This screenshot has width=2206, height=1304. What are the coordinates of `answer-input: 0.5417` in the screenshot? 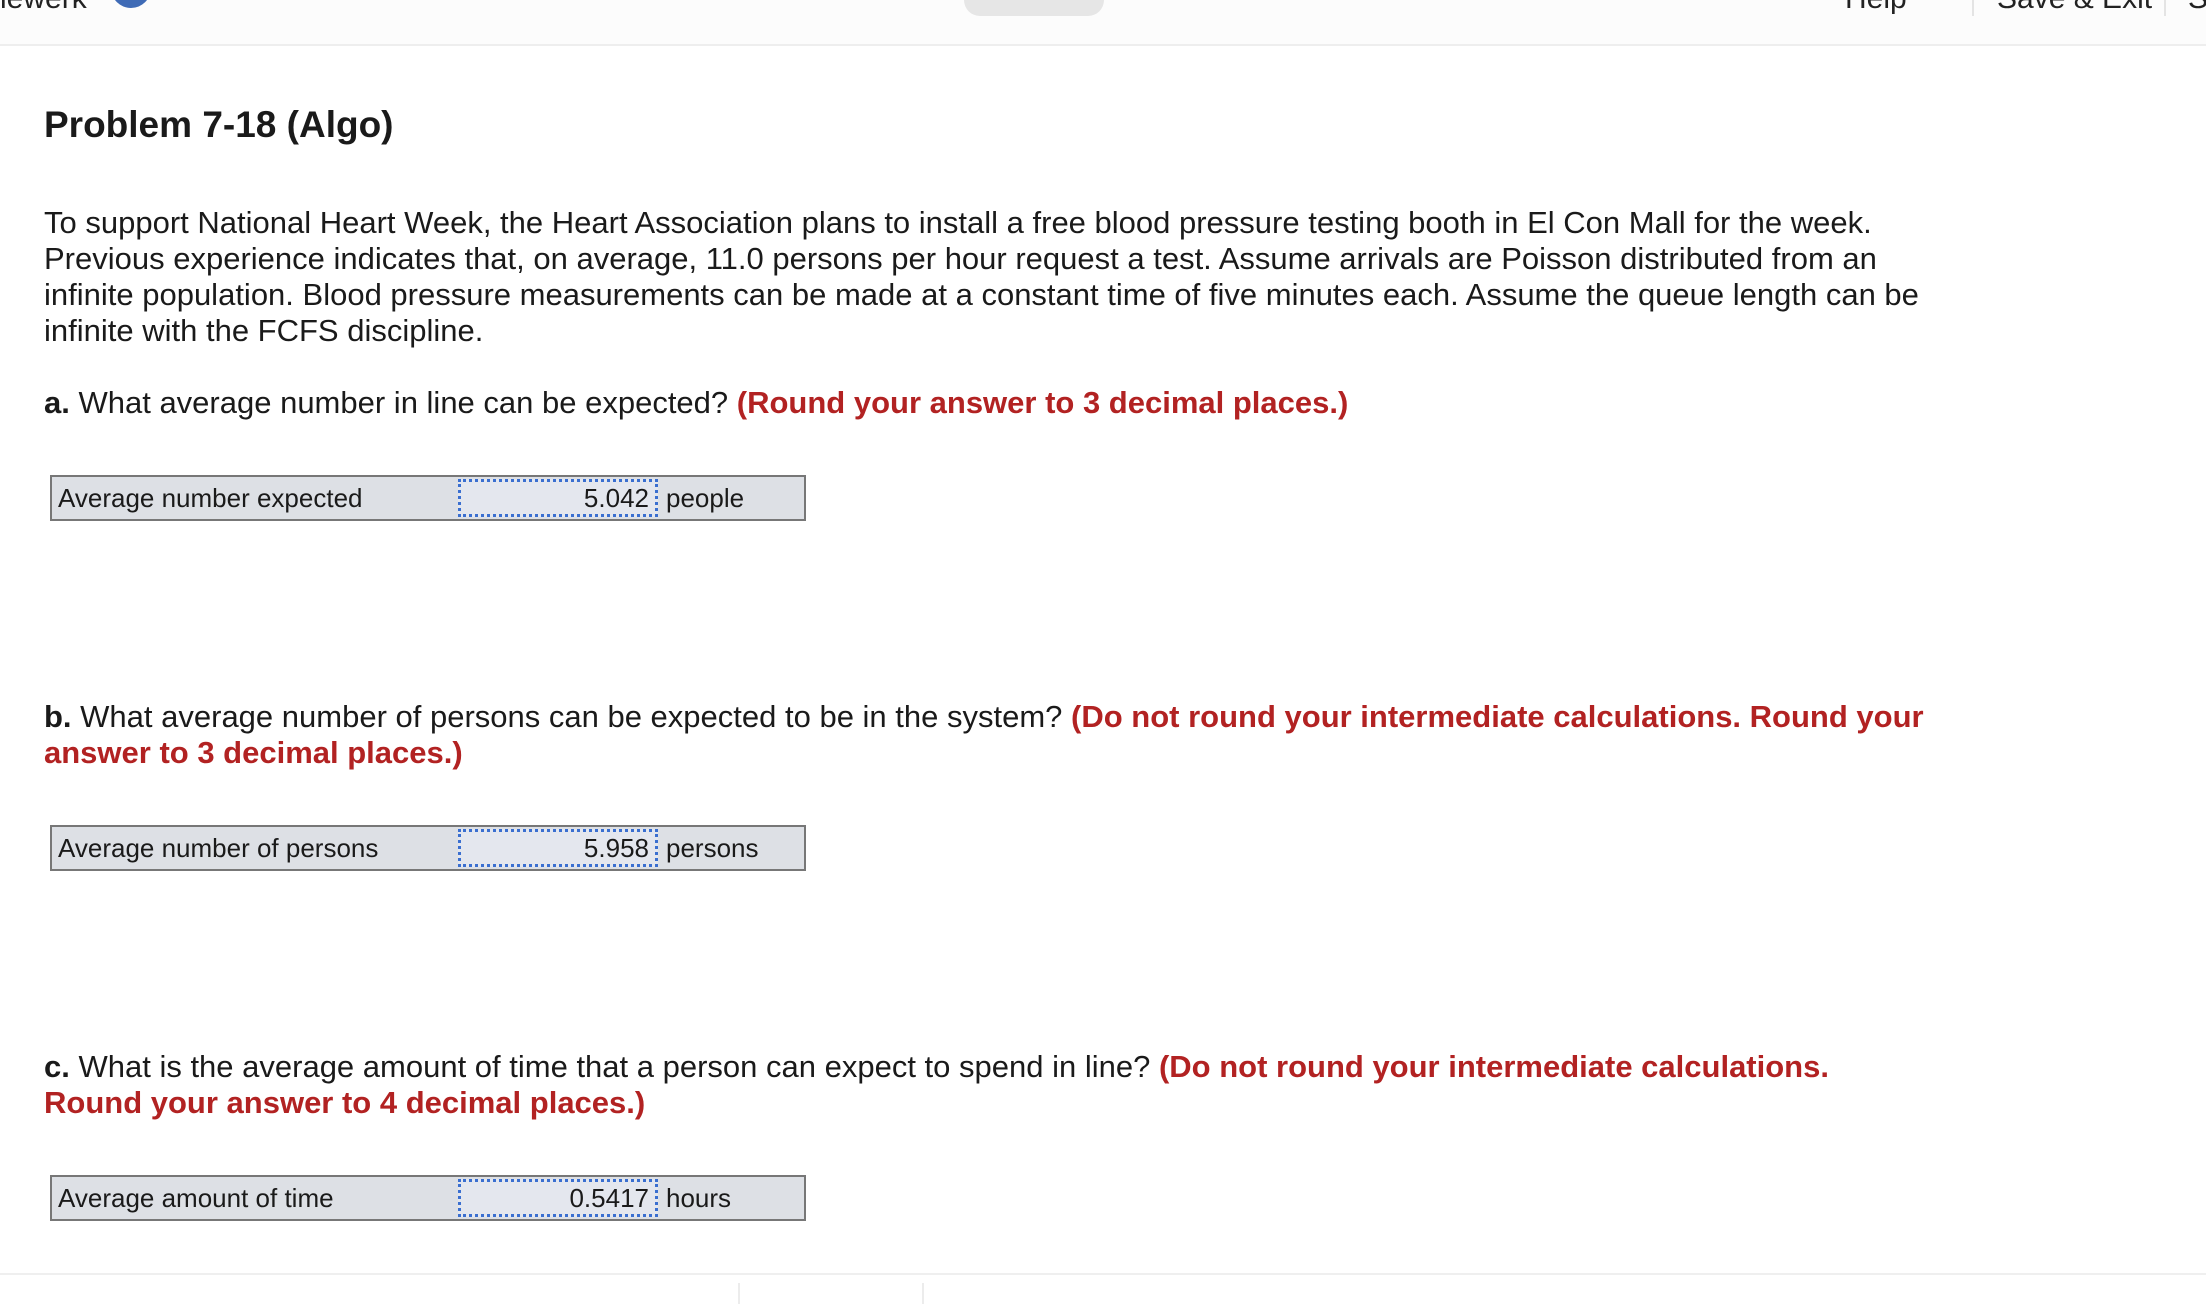 It's located at (558, 1198).